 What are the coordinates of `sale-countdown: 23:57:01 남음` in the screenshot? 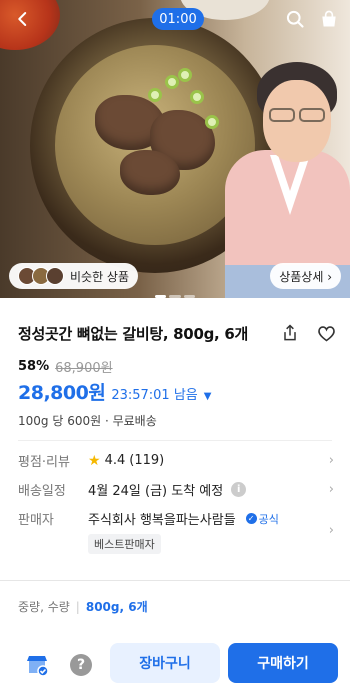 It's located at (154, 395).